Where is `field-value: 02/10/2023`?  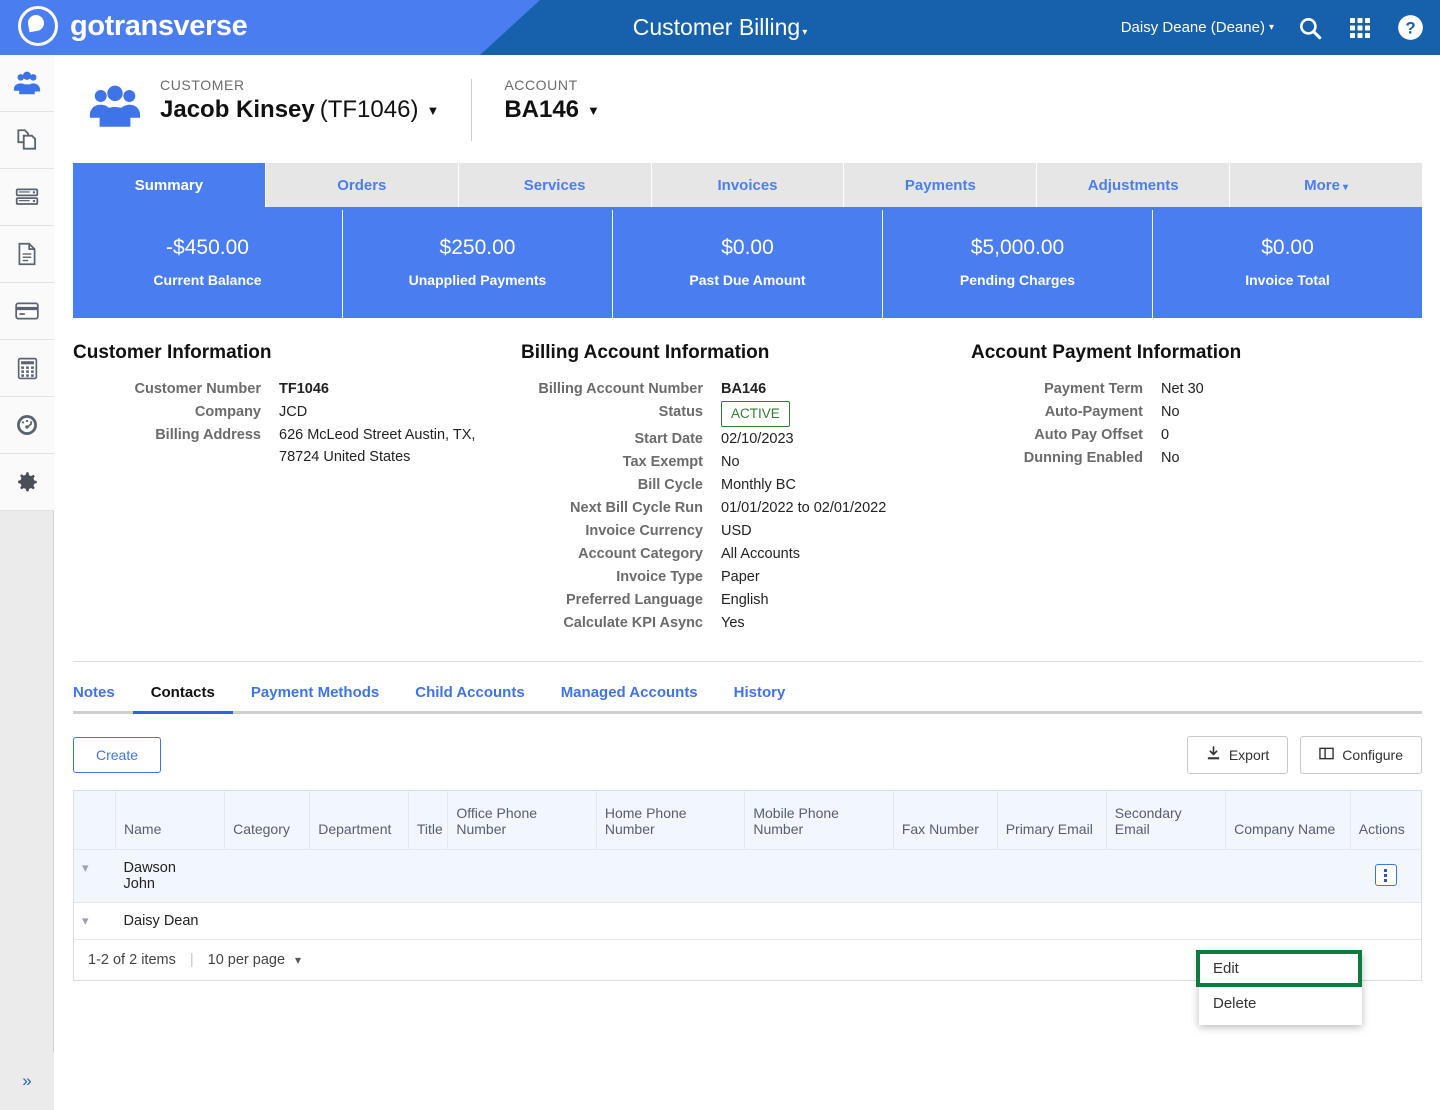 field-value: 02/10/2023 is located at coordinates (757, 439).